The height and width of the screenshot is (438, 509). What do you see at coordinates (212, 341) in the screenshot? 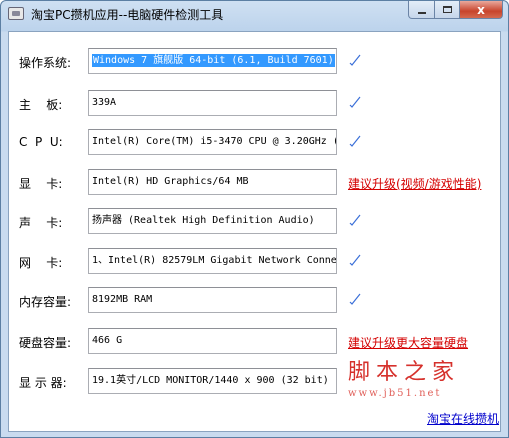
I see `disk-field: 466 G` at bounding box center [212, 341].